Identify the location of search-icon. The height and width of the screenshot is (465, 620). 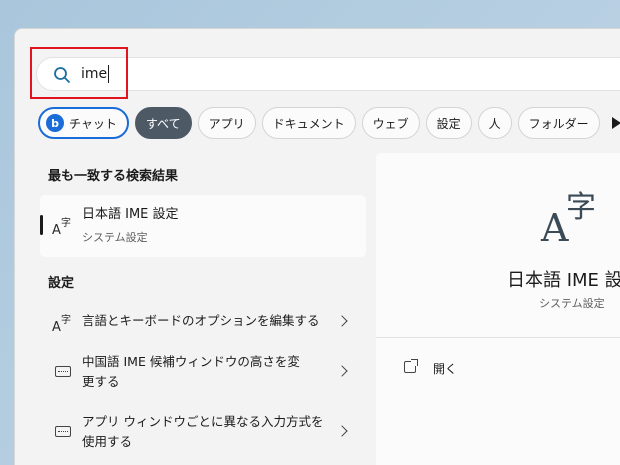
(62, 75).